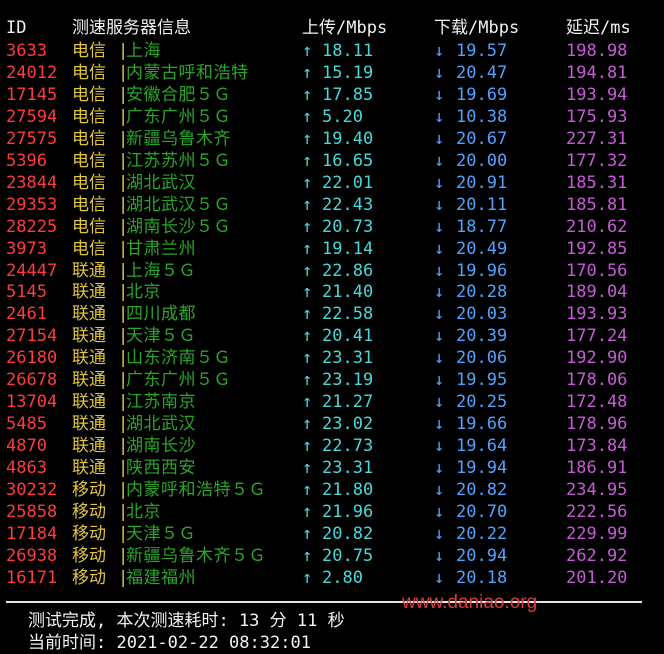  I want to click on server-id: 5396, so click(26, 160).